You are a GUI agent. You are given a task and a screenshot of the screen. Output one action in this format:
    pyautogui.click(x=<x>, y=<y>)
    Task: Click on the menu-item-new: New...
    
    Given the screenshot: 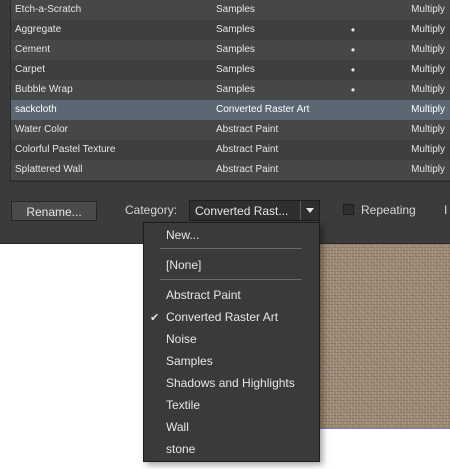 What is the action you would take?
    pyautogui.click(x=182, y=235)
    